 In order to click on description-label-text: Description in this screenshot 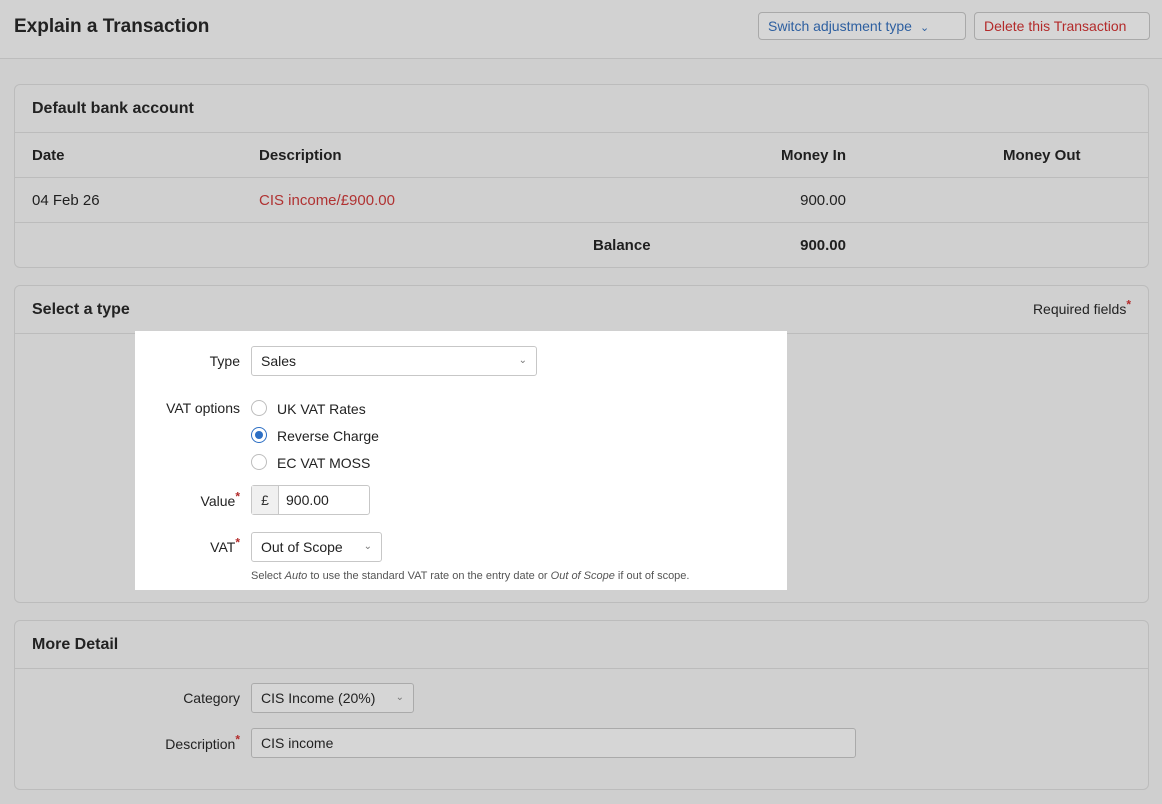, I will do `click(200, 744)`.